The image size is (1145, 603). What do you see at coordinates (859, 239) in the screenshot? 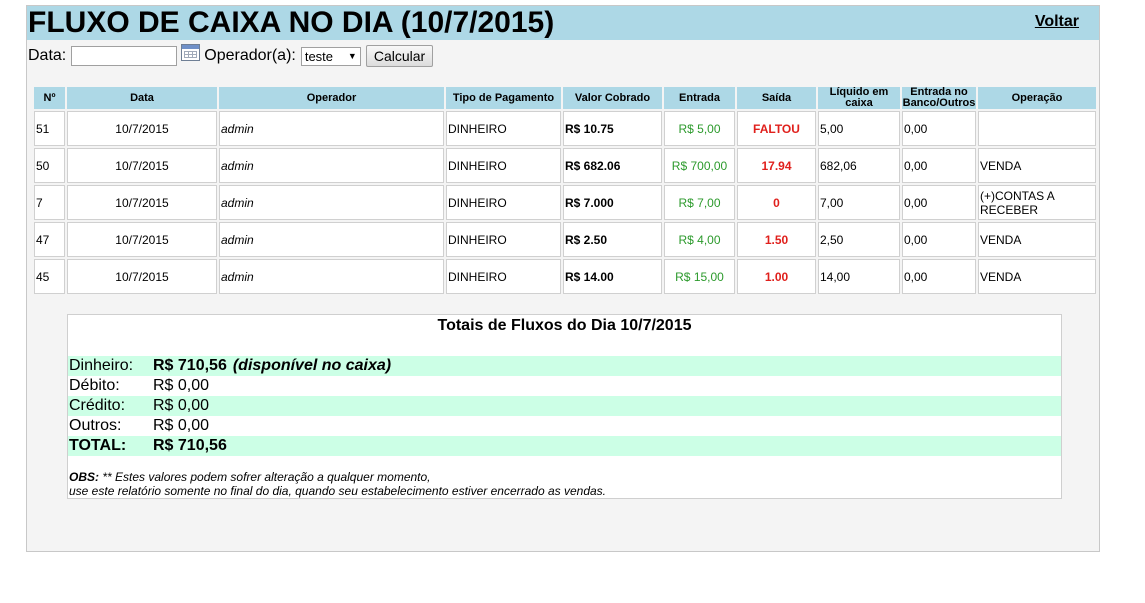
I see `cell-liquido: 2,50` at bounding box center [859, 239].